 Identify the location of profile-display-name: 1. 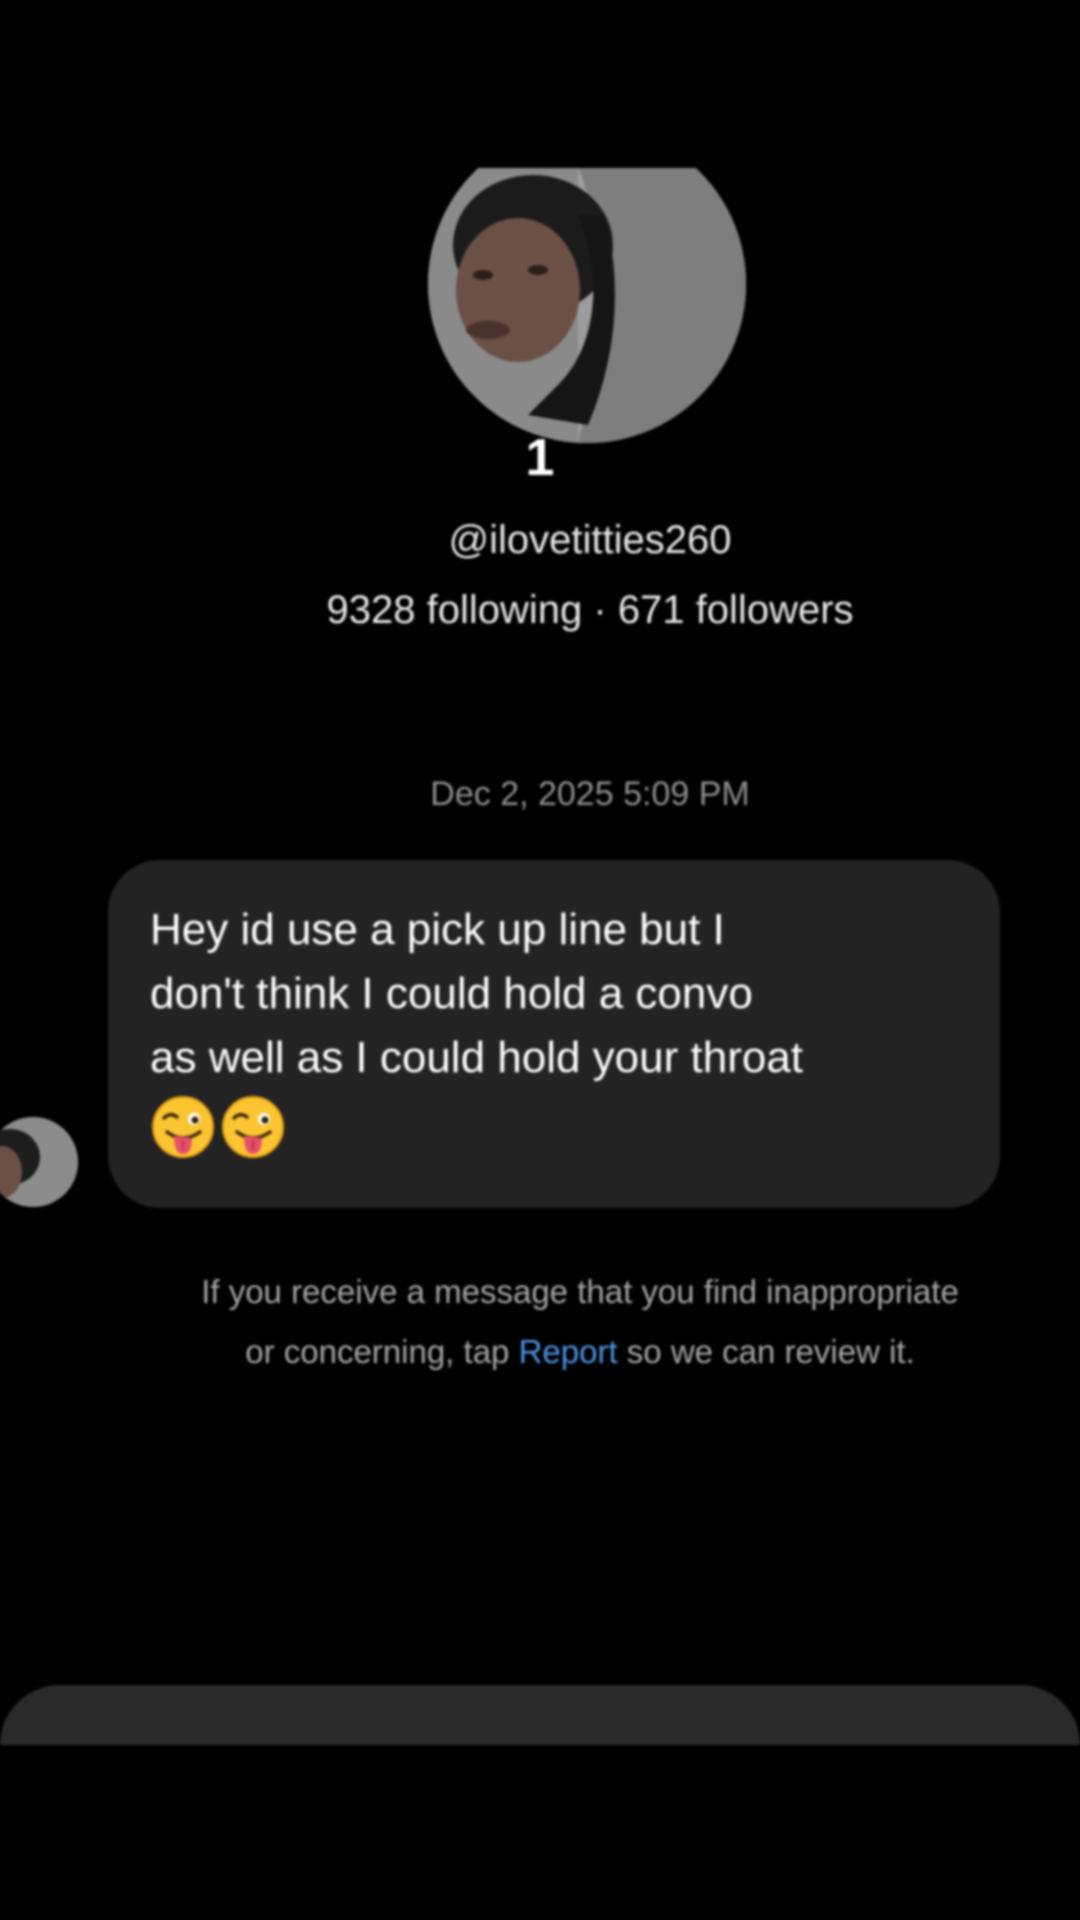
(540, 458).